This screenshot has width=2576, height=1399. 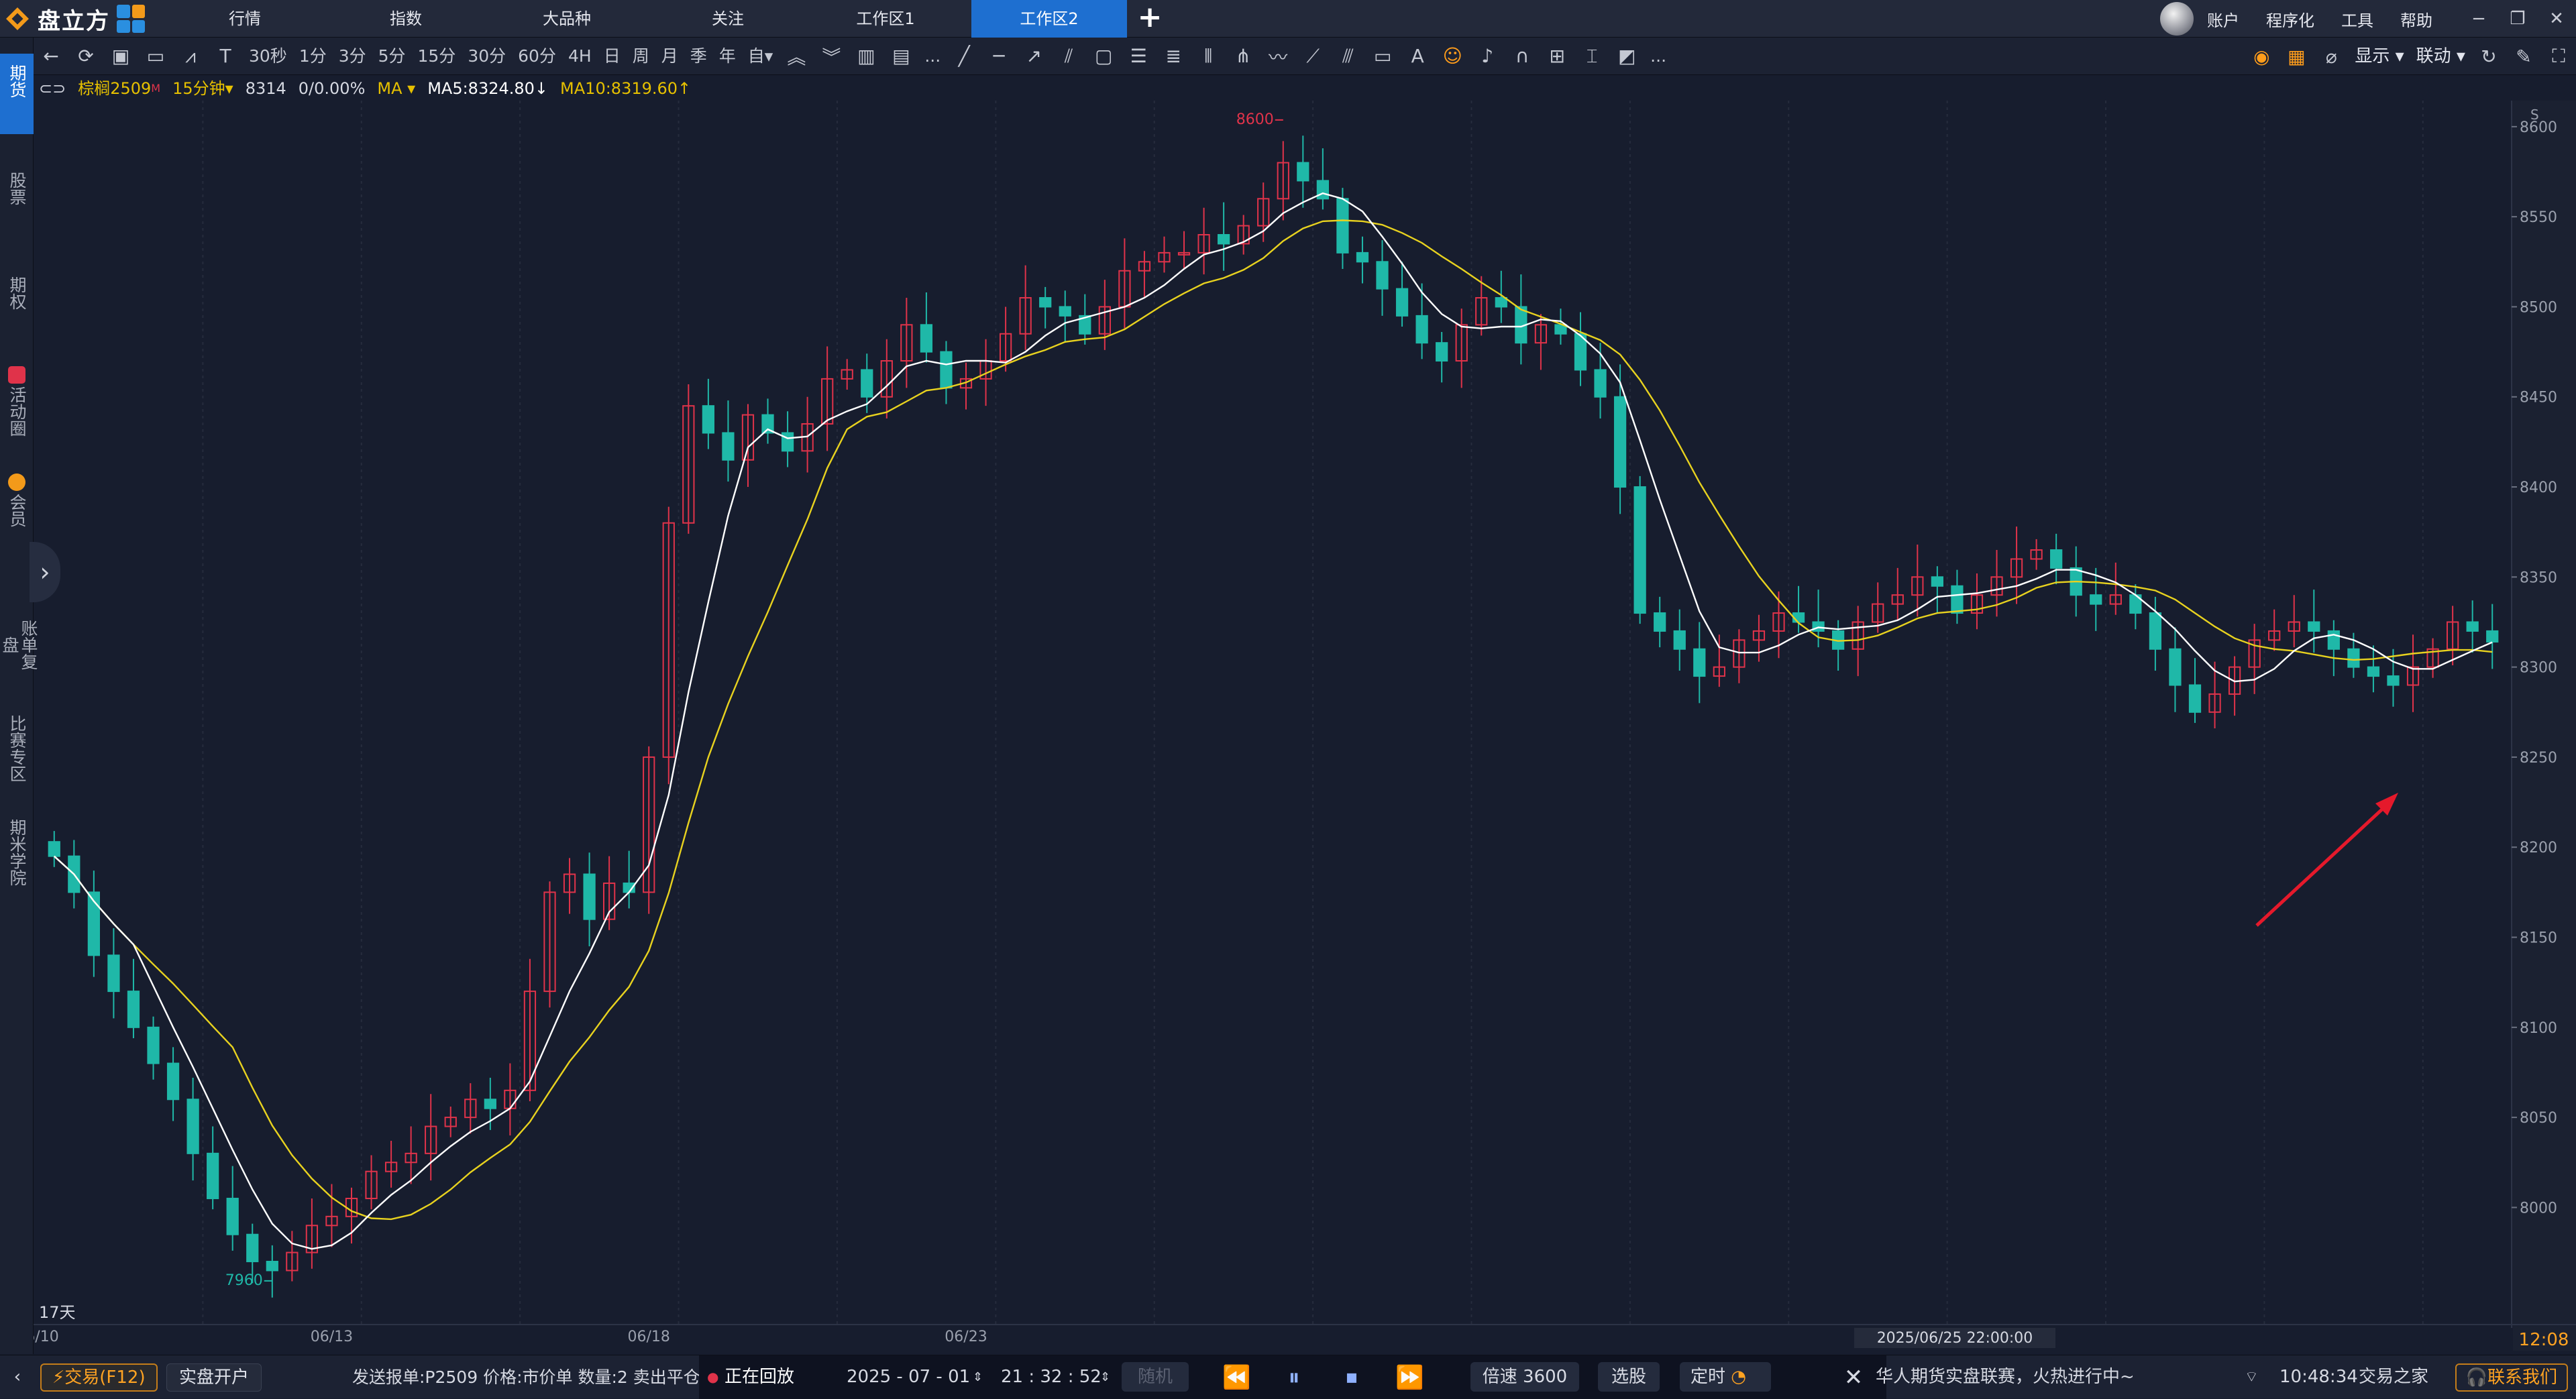 I want to click on menu-account: 账户, so click(x=2223, y=19).